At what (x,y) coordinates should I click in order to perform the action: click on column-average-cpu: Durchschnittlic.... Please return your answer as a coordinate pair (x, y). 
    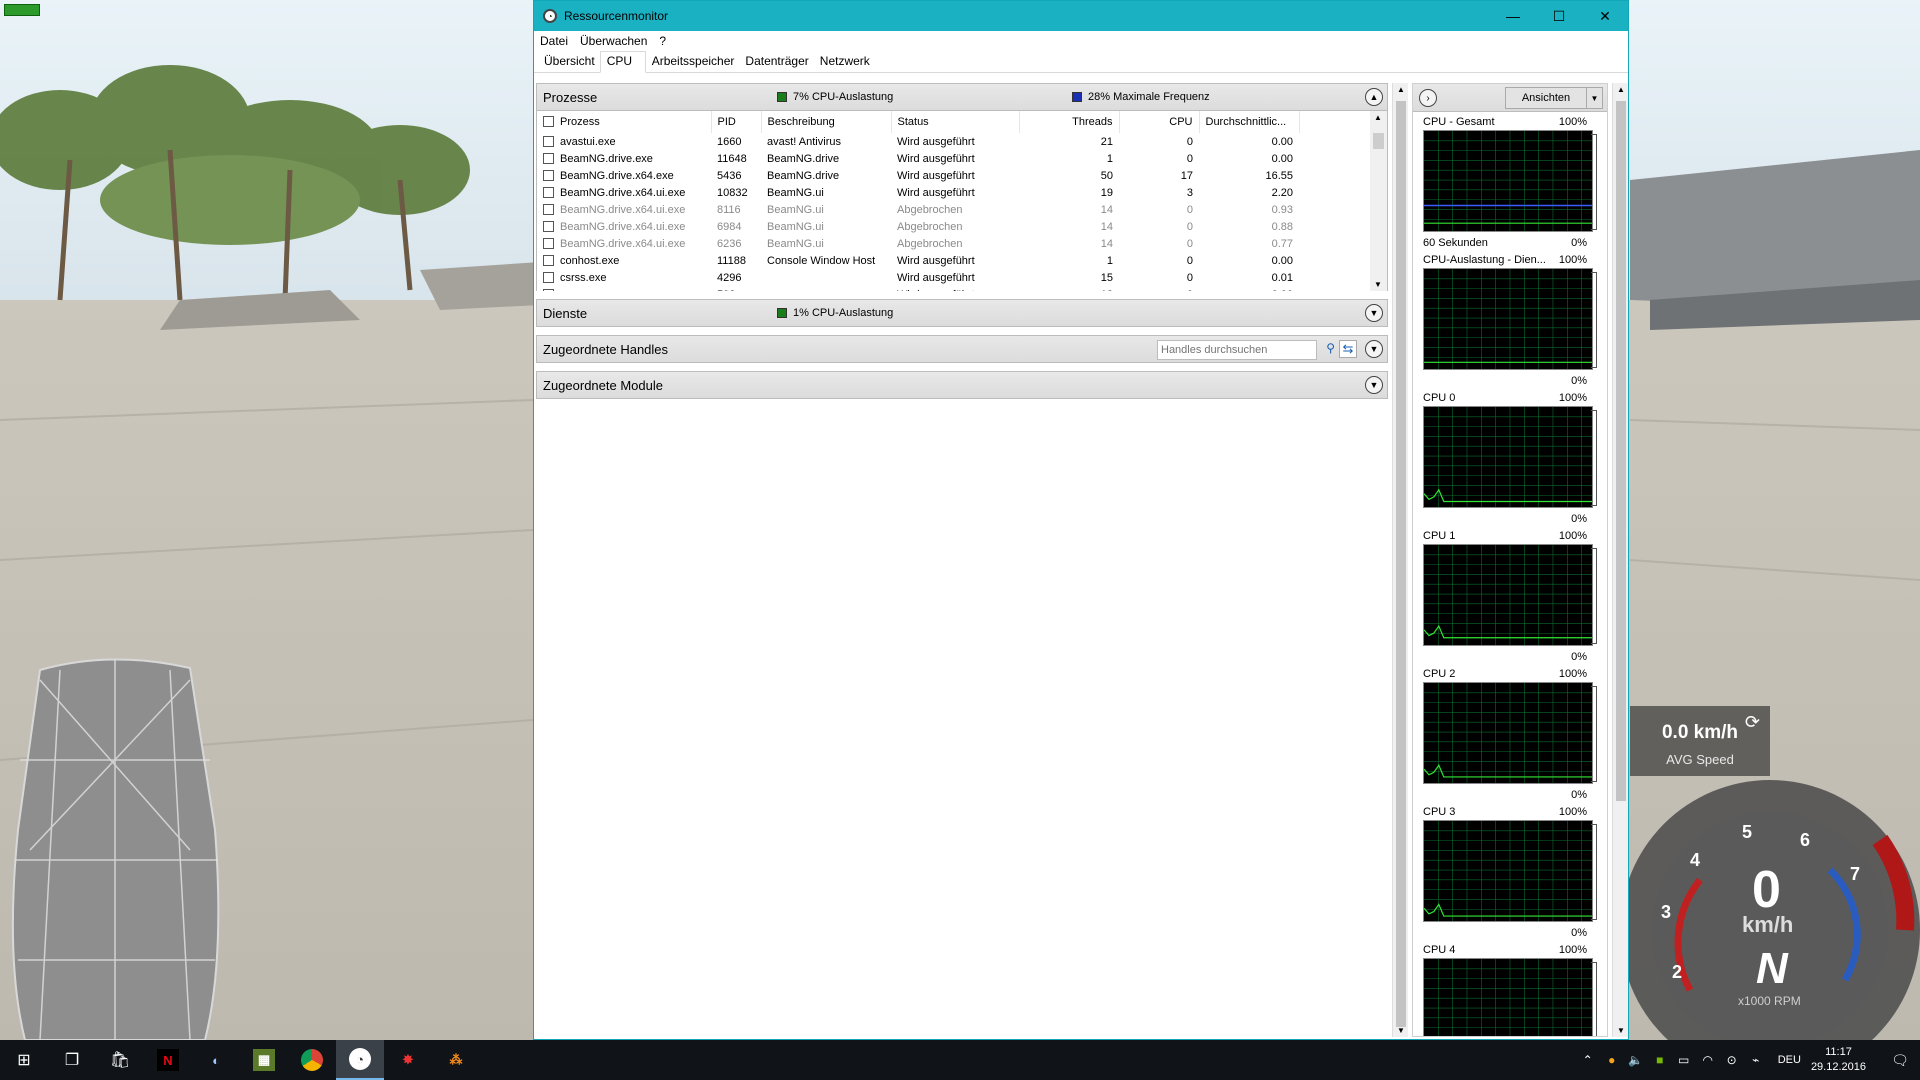
    Looking at the image, I should click on (1249, 122).